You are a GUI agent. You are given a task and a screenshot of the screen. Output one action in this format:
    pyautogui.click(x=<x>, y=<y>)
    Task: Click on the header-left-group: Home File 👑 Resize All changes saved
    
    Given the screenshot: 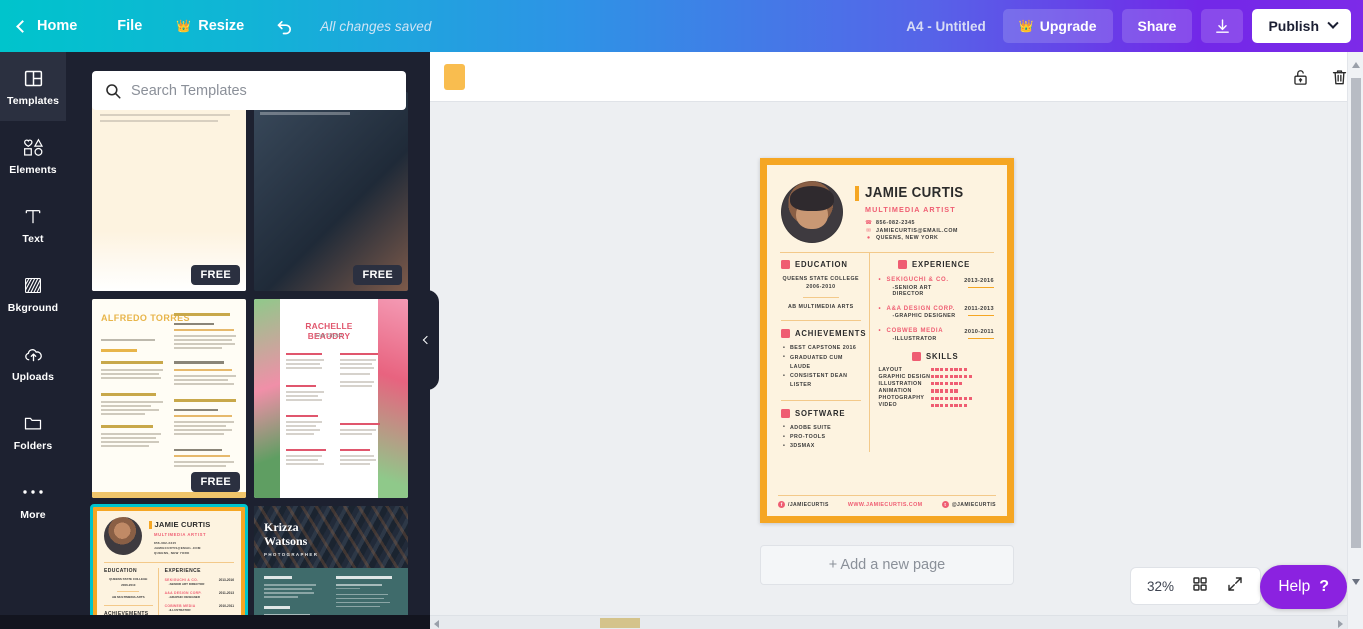 What is the action you would take?
    pyautogui.click(x=215, y=26)
    